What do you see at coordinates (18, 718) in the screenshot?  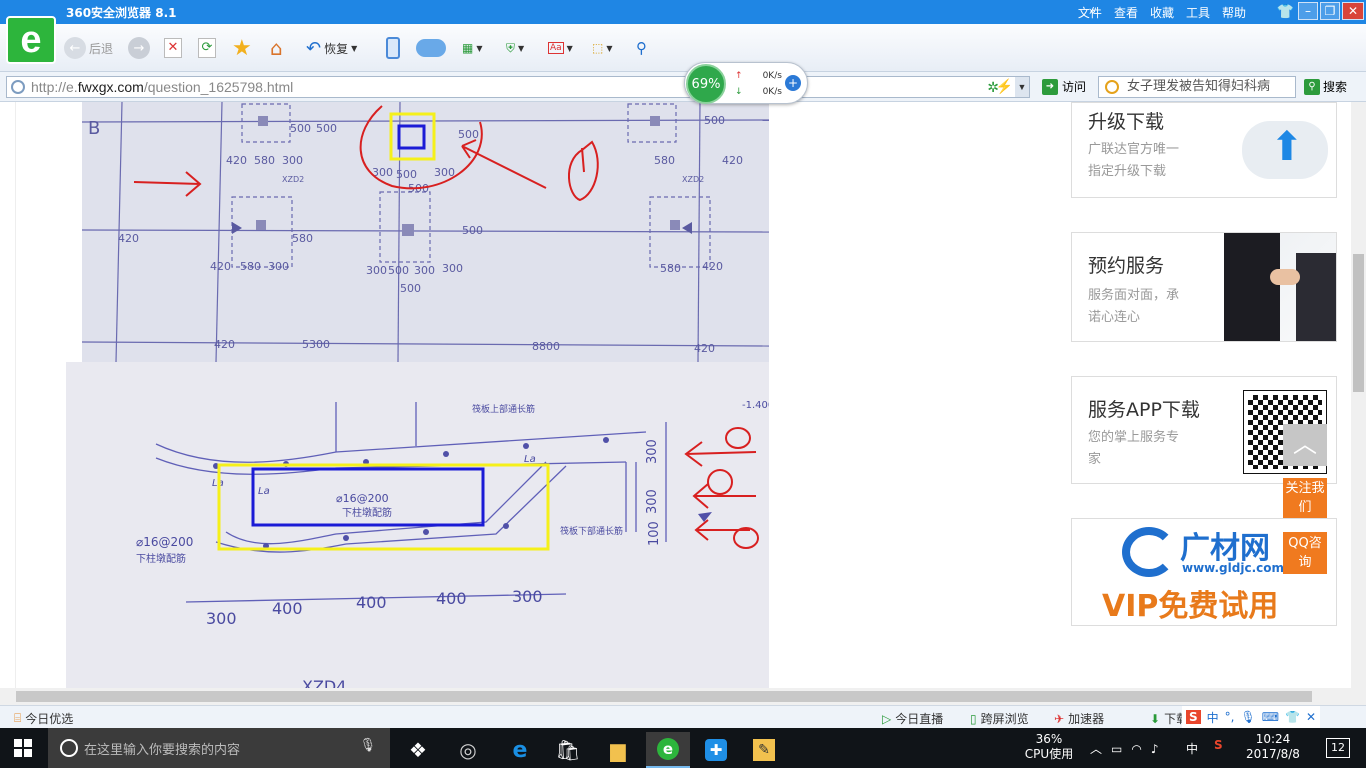 I see `gift-icon: ⌸` at bounding box center [18, 718].